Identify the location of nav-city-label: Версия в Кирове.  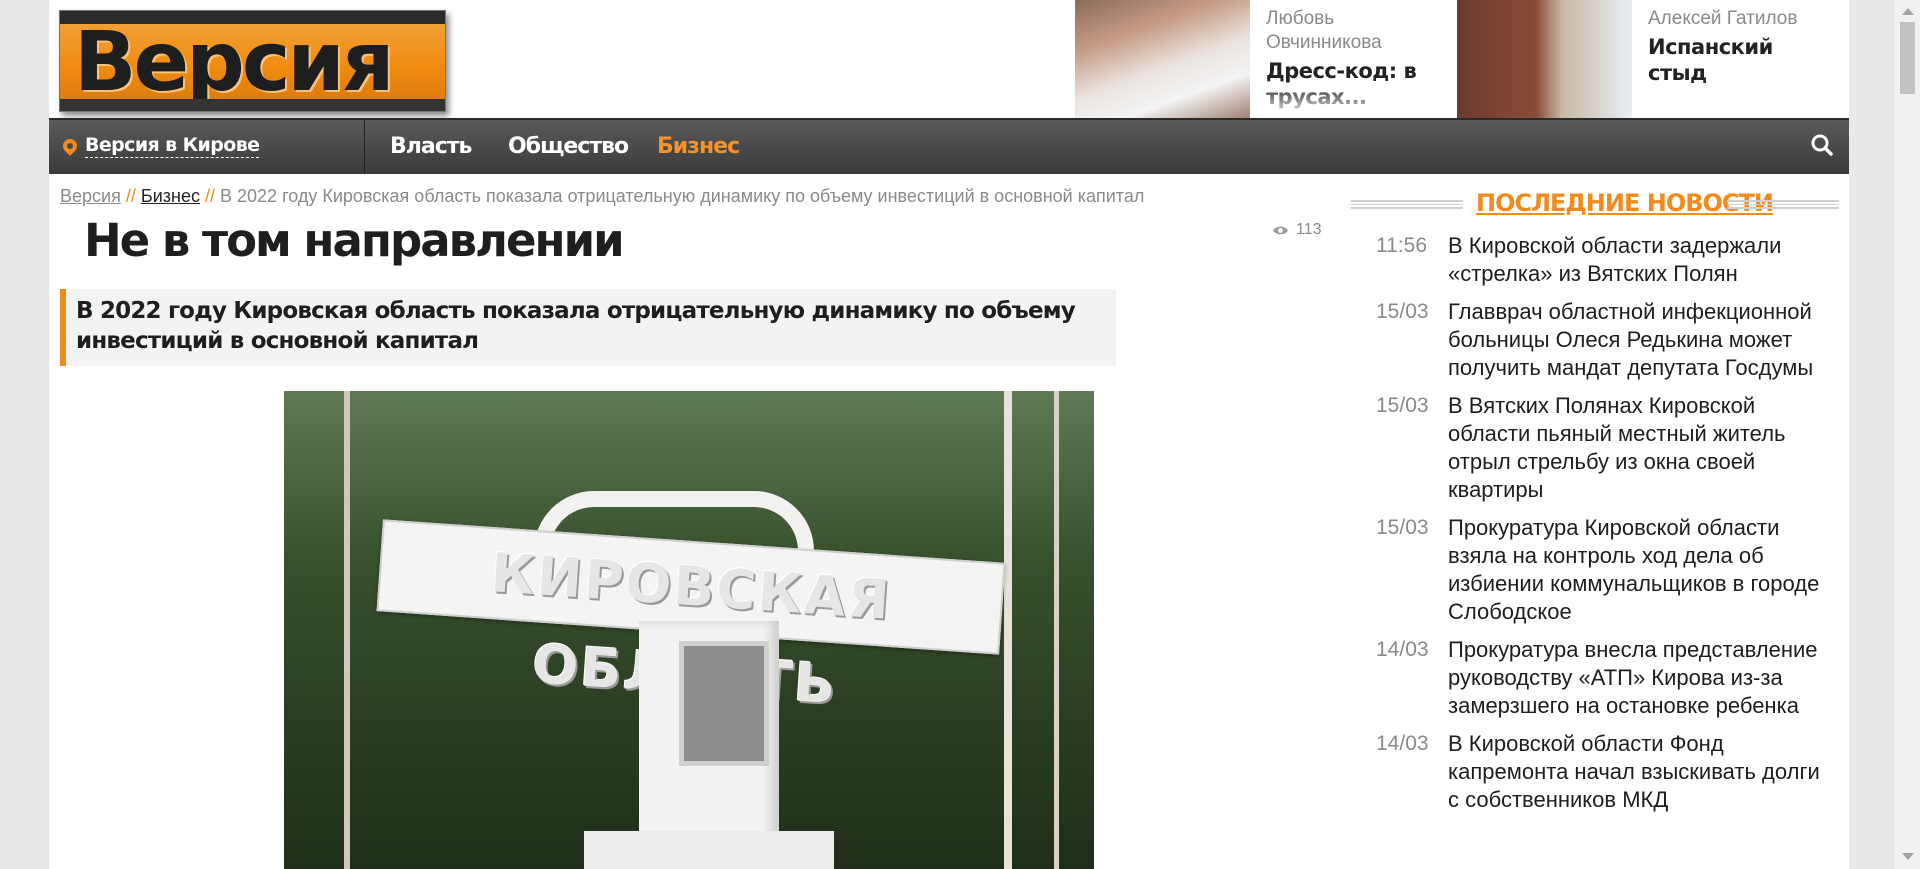
(172, 145).